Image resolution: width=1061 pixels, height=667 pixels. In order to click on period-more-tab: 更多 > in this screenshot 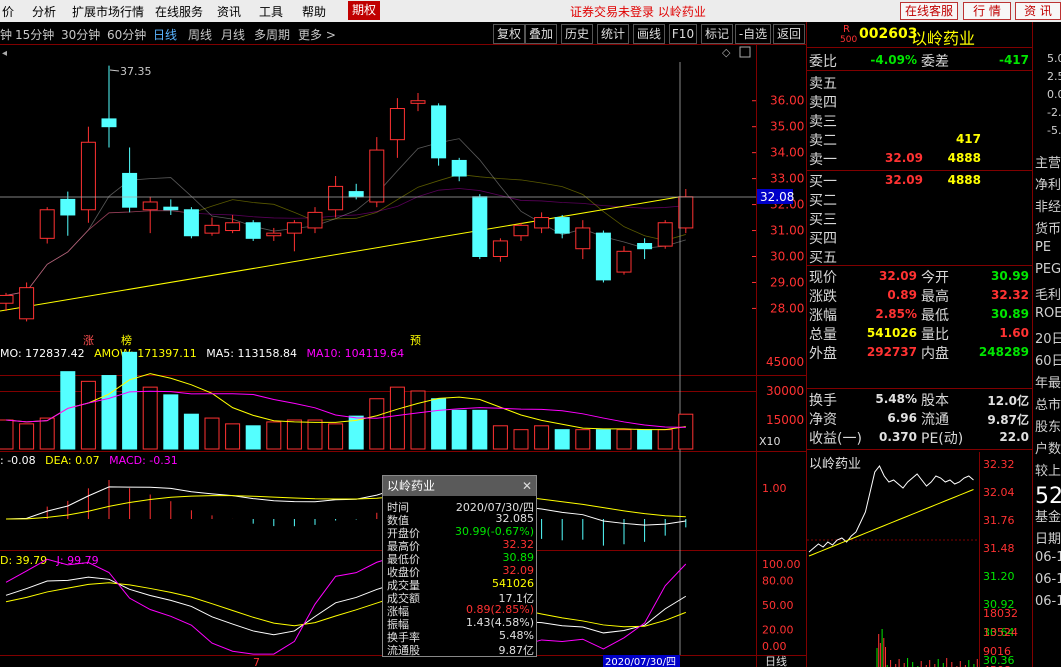, I will do `click(317, 34)`.